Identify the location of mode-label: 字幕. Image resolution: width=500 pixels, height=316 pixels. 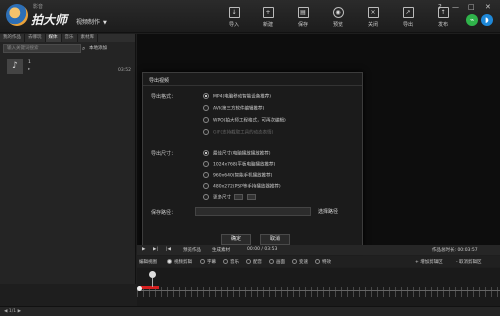
(211, 262).